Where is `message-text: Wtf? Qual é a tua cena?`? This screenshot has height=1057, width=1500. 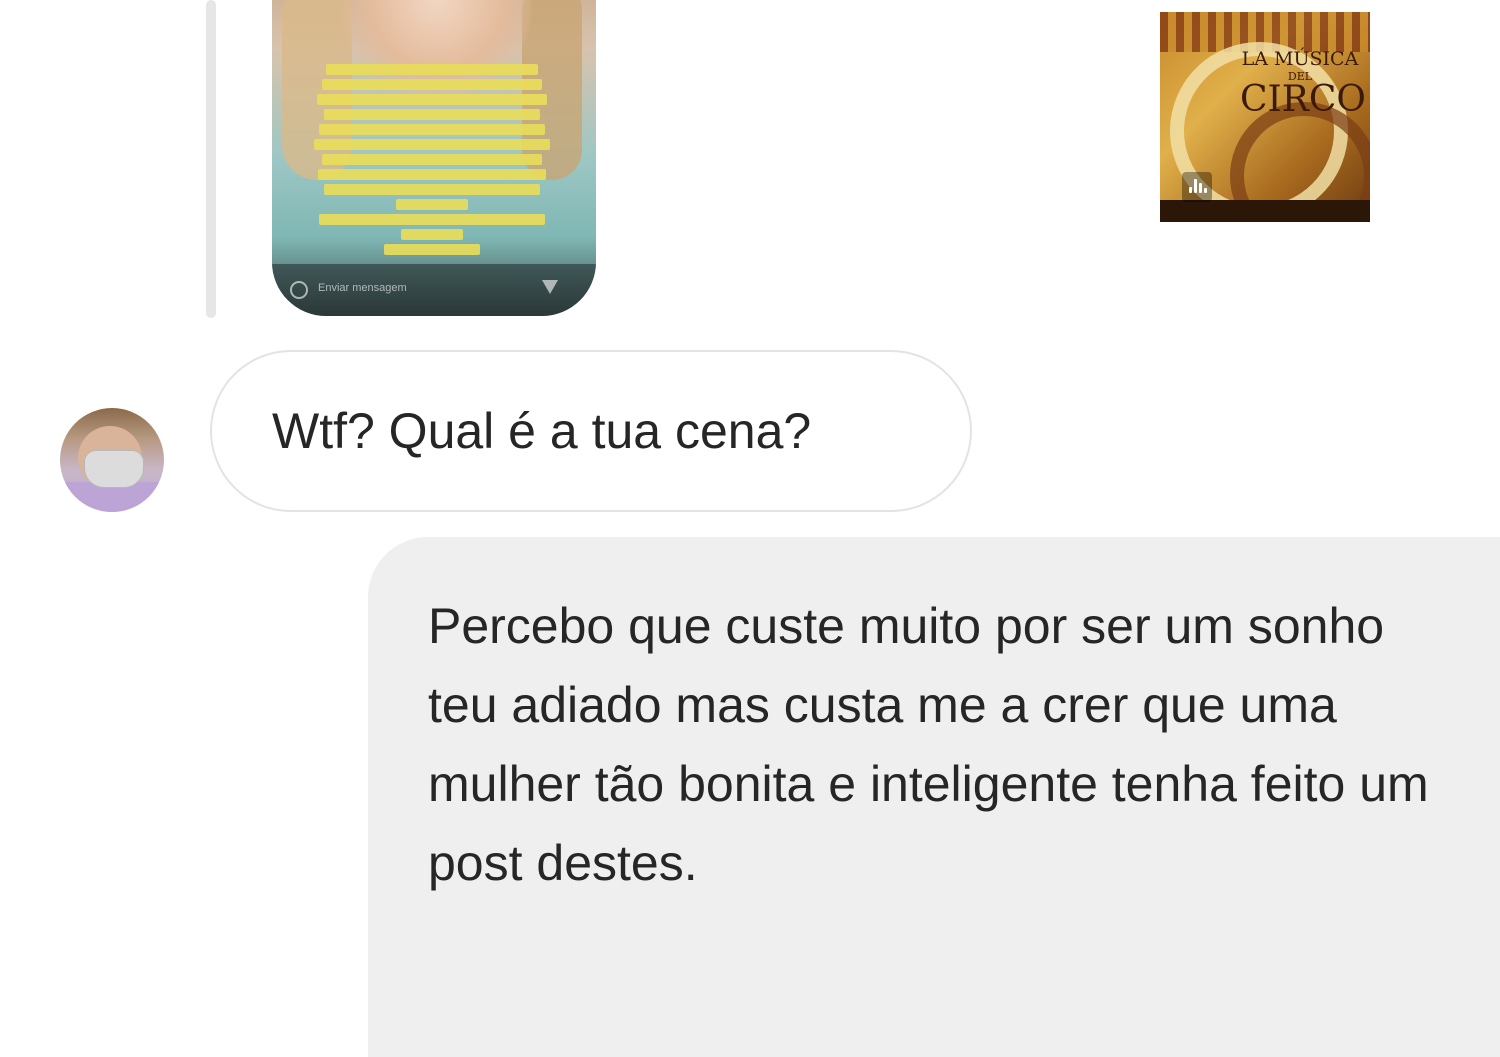 message-text: Wtf? Qual é a tua cena? is located at coordinates (542, 431).